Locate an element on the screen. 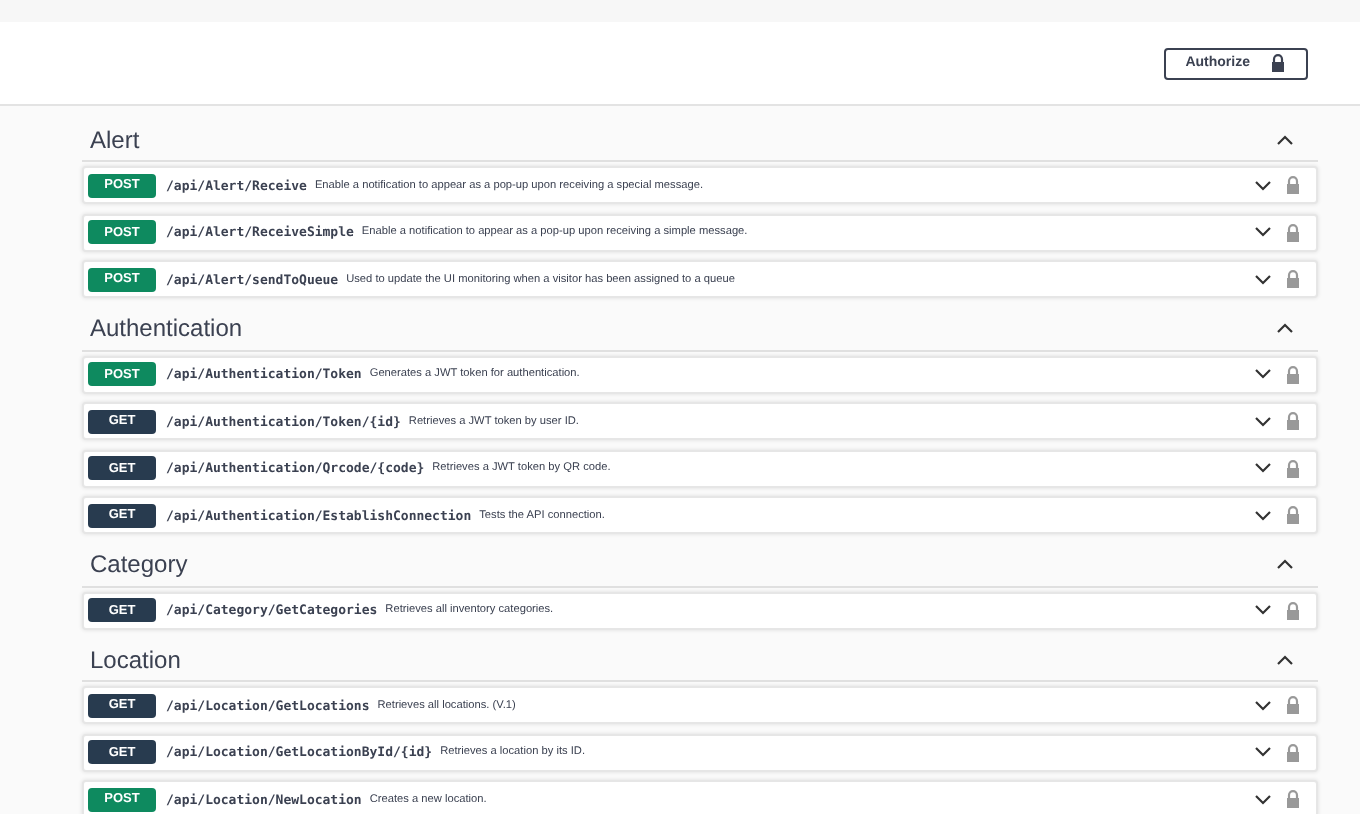 The width and height of the screenshot is (1360, 814). section-header: Category is located at coordinates (700, 565).